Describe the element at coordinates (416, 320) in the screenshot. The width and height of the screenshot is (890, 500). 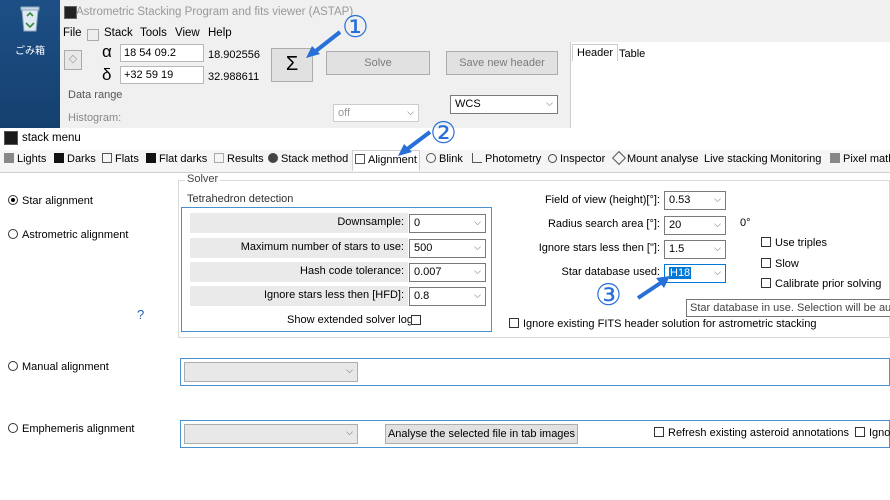
I see `show-extended-log-checkbox` at that location.